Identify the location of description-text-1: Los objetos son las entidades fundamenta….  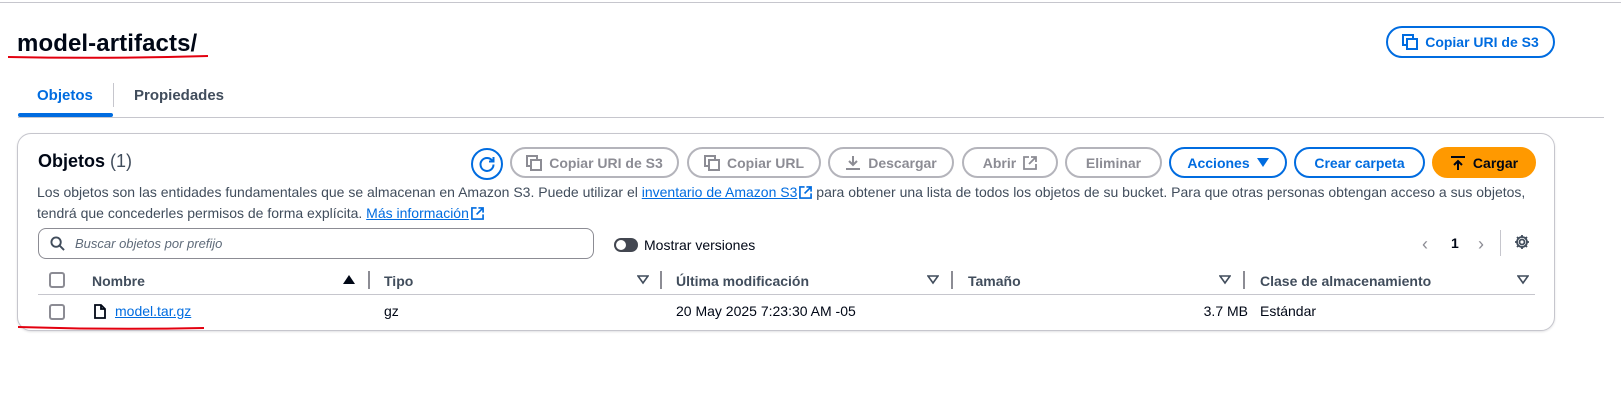
(339, 192).